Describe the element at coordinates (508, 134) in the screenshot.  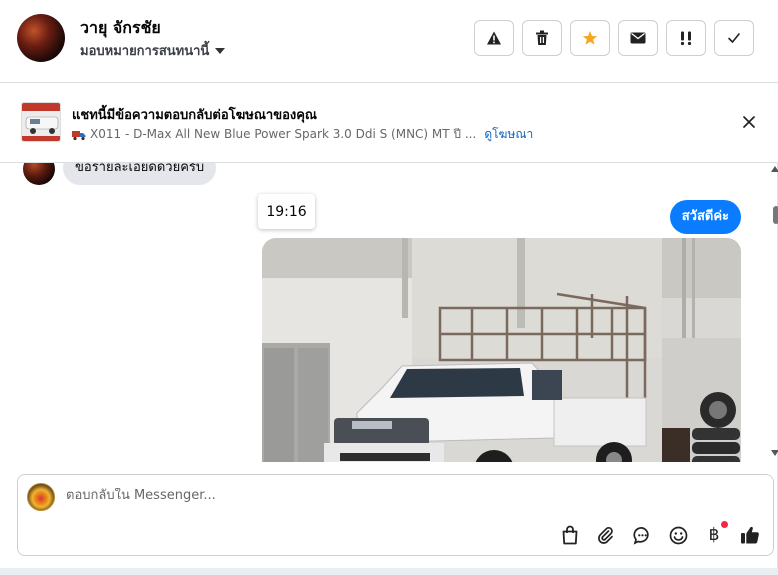
I see `view-ad-link: ดูโฆษณา` at that location.